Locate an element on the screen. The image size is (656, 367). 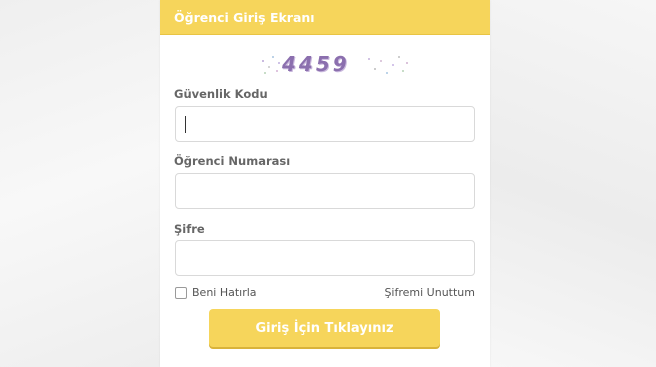
login-panel-header: Öğrenci Giriş Ekranı is located at coordinates (325, 17).